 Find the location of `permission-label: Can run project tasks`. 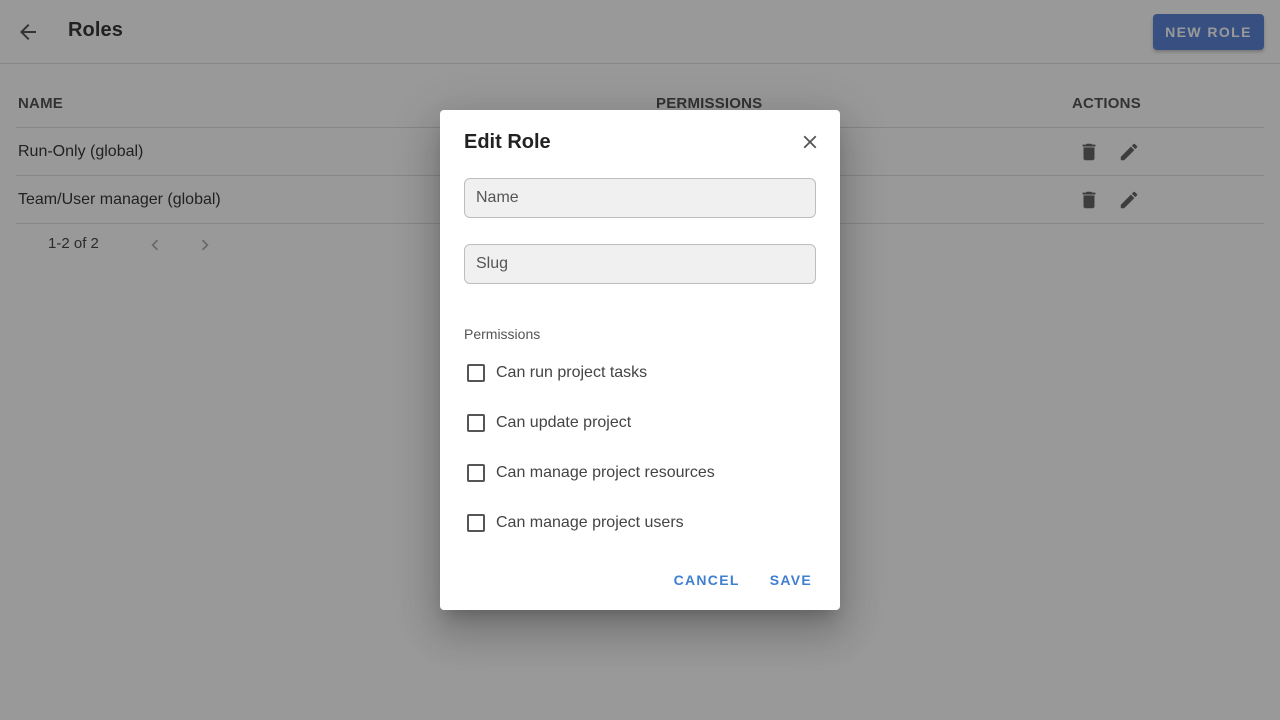

permission-label: Can run project tasks is located at coordinates (572, 372).